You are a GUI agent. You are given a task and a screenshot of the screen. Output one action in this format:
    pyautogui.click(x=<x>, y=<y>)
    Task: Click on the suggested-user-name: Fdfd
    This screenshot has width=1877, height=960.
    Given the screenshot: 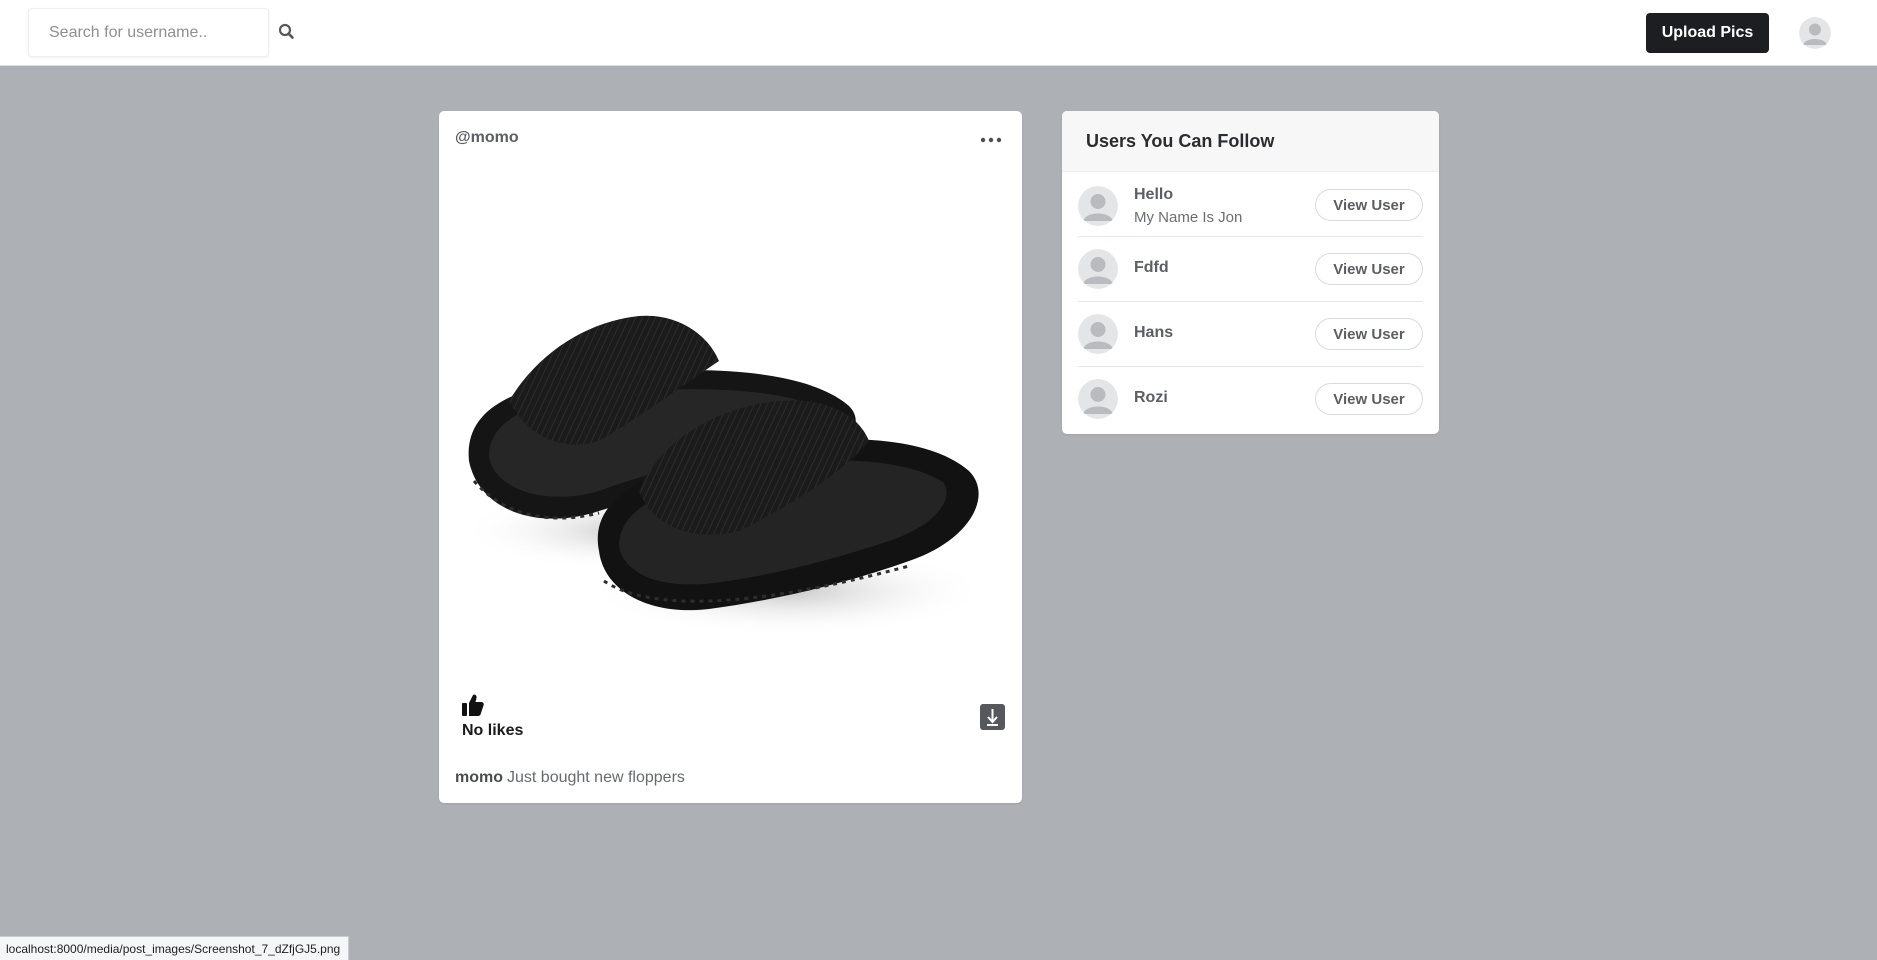 What is the action you would take?
    pyautogui.click(x=1151, y=267)
    